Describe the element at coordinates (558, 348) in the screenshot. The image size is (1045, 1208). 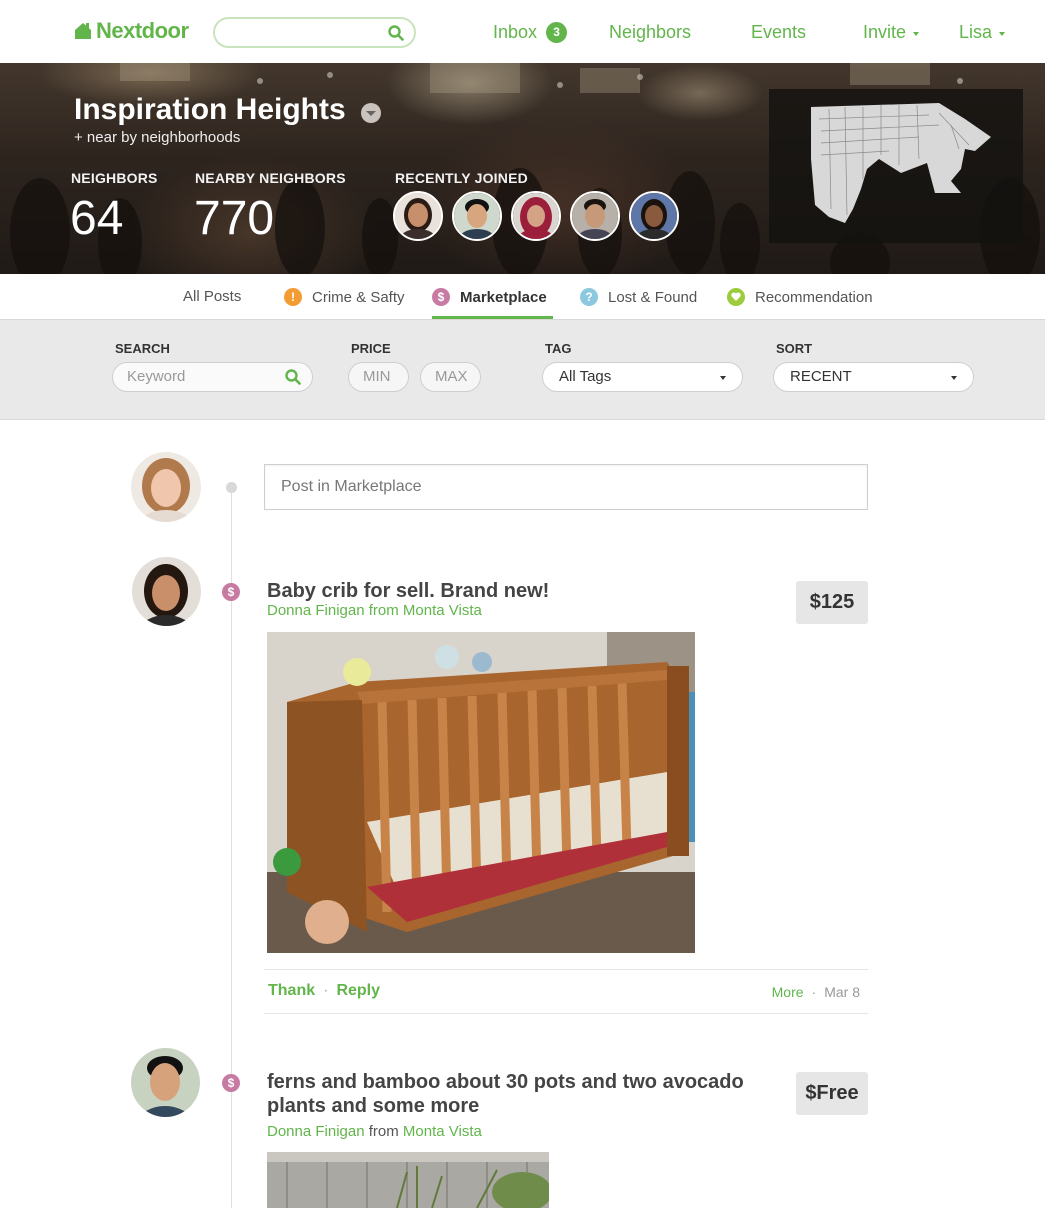
I see `tag-filter-label: TAG` at that location.